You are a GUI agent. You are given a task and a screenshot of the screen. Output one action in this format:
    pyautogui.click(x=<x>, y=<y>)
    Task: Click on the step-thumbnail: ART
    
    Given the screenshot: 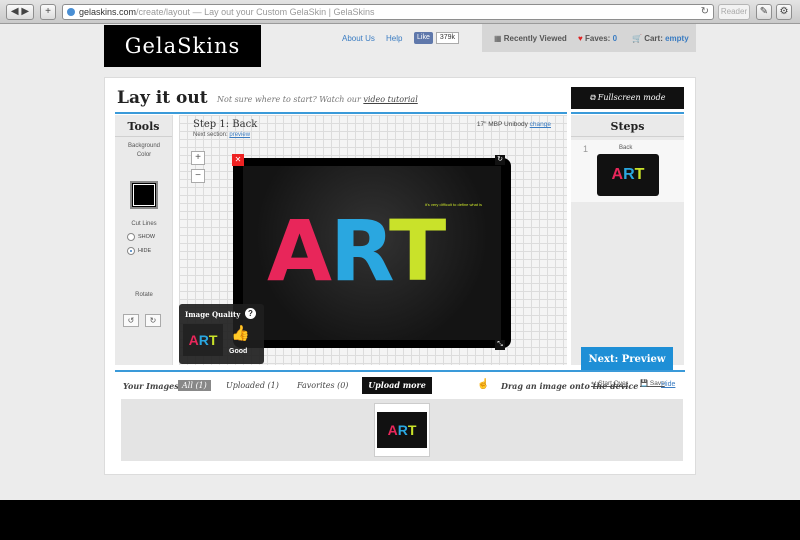 What is the action you would take?
    pyautogui.click(x=628, y=175)
    